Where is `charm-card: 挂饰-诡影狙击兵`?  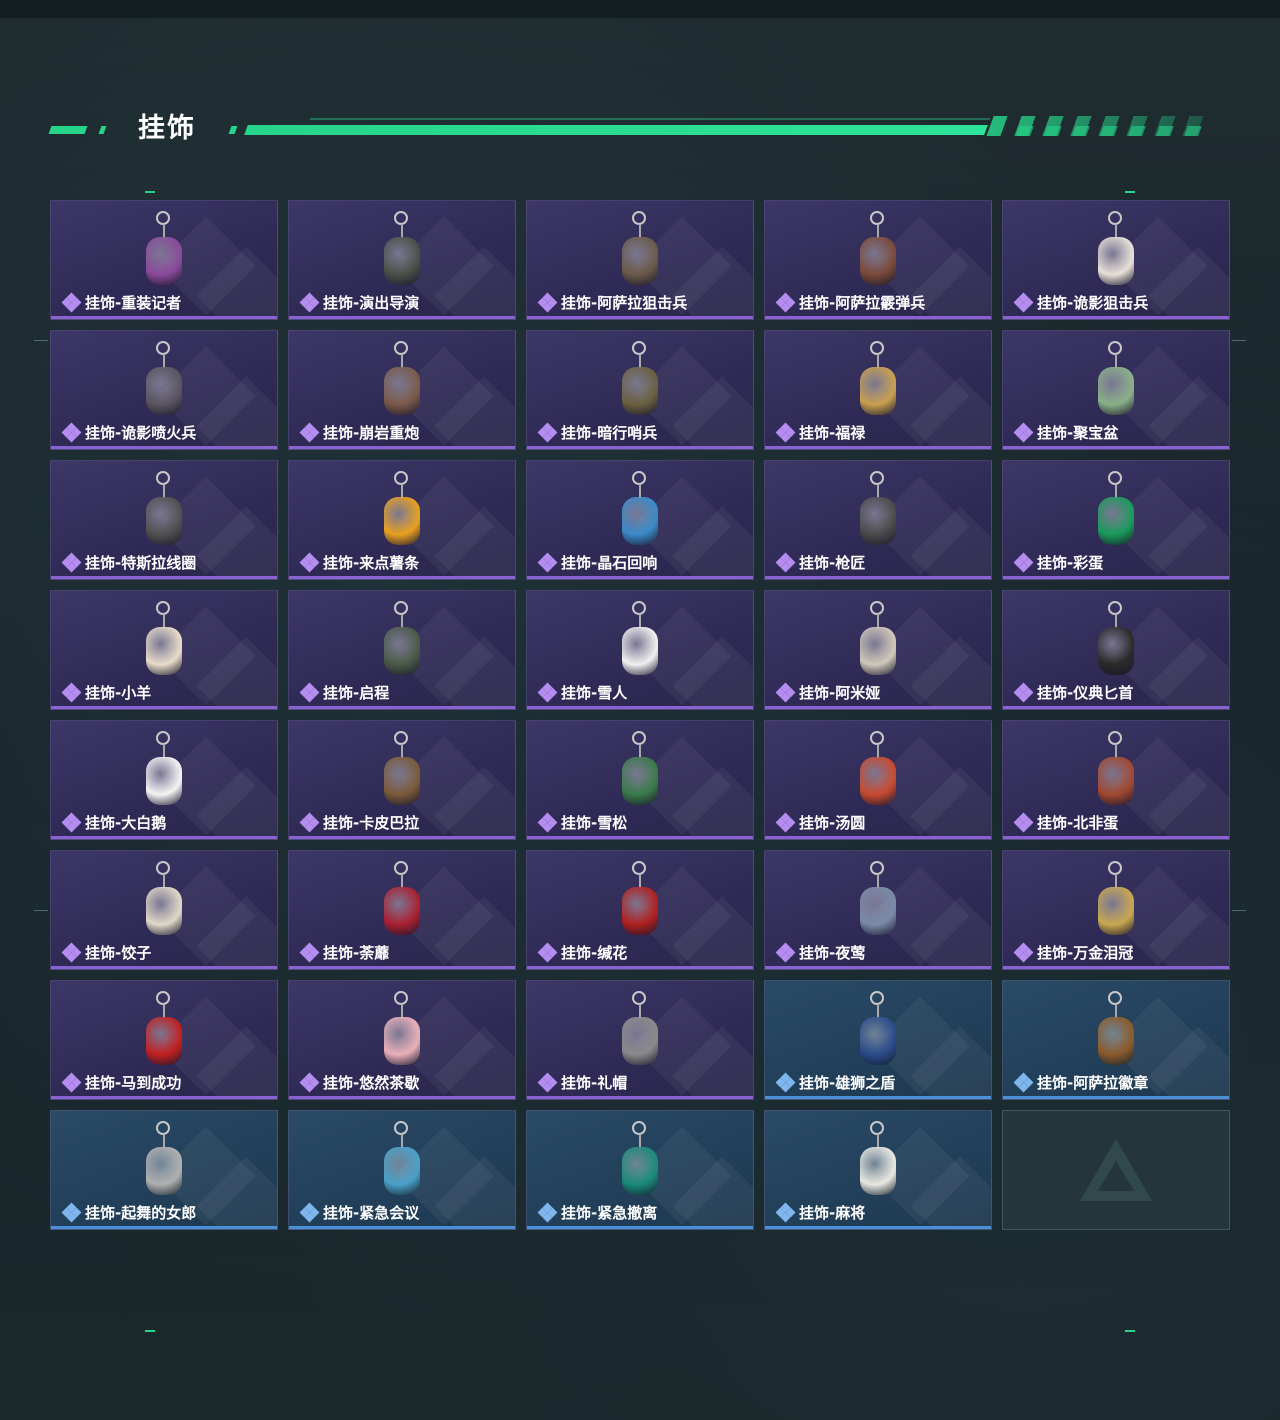
charm-card: 挂饰-诡影狙击兵 is located at coordinates (1116, 260).